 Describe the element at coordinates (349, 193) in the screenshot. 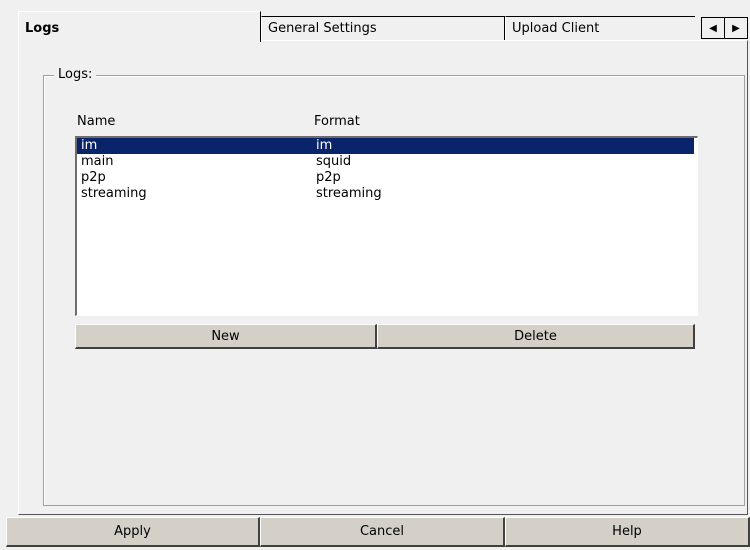

I see `log-format: streaming` at that location.